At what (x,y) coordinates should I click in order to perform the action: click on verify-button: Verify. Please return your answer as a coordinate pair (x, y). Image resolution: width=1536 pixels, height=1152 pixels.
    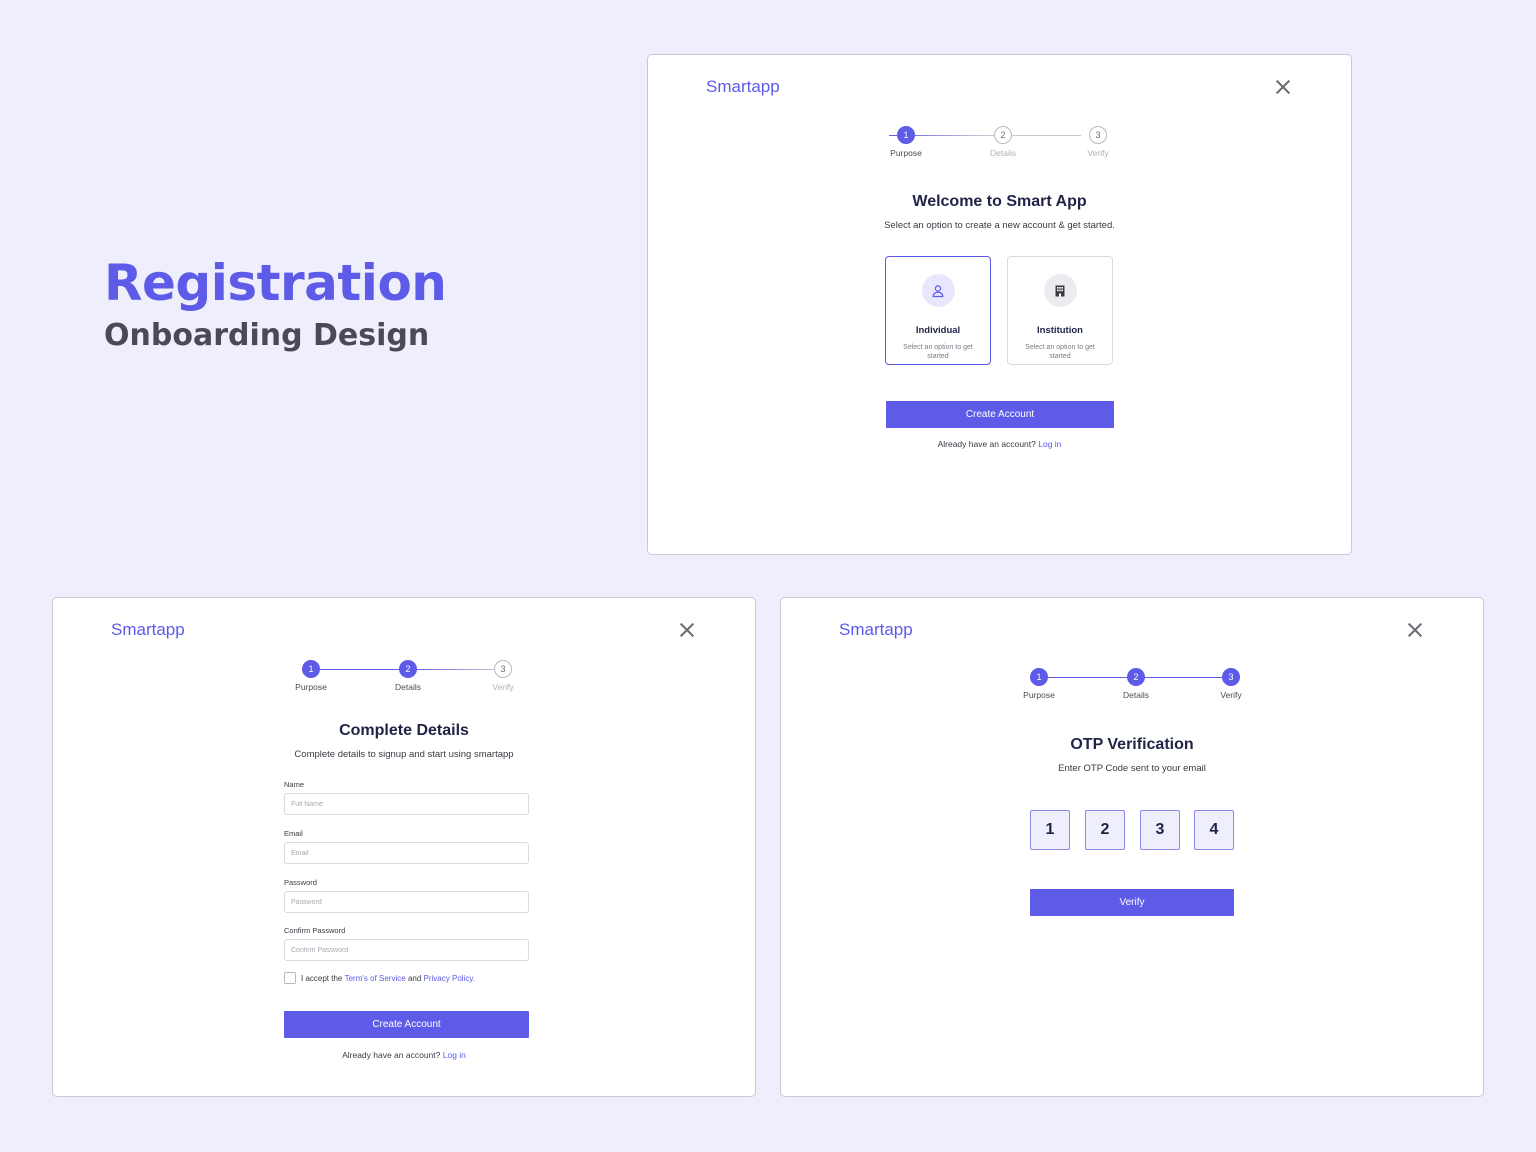
    Looking at the image, I should click on (1132, 902).